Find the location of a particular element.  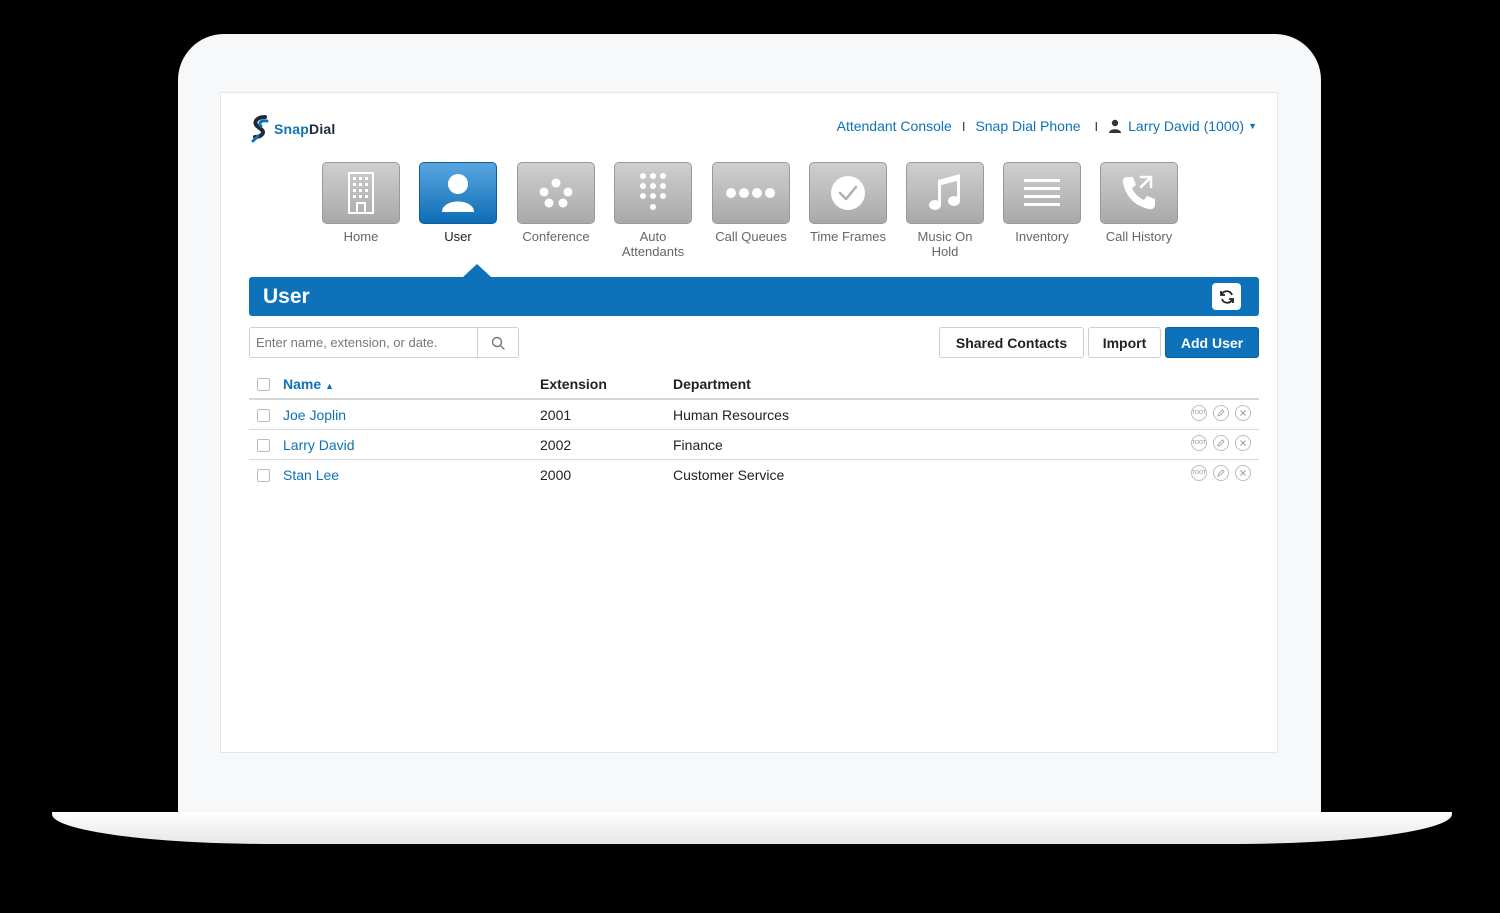

queue-dots-icon is located at coordinates (750, 193).